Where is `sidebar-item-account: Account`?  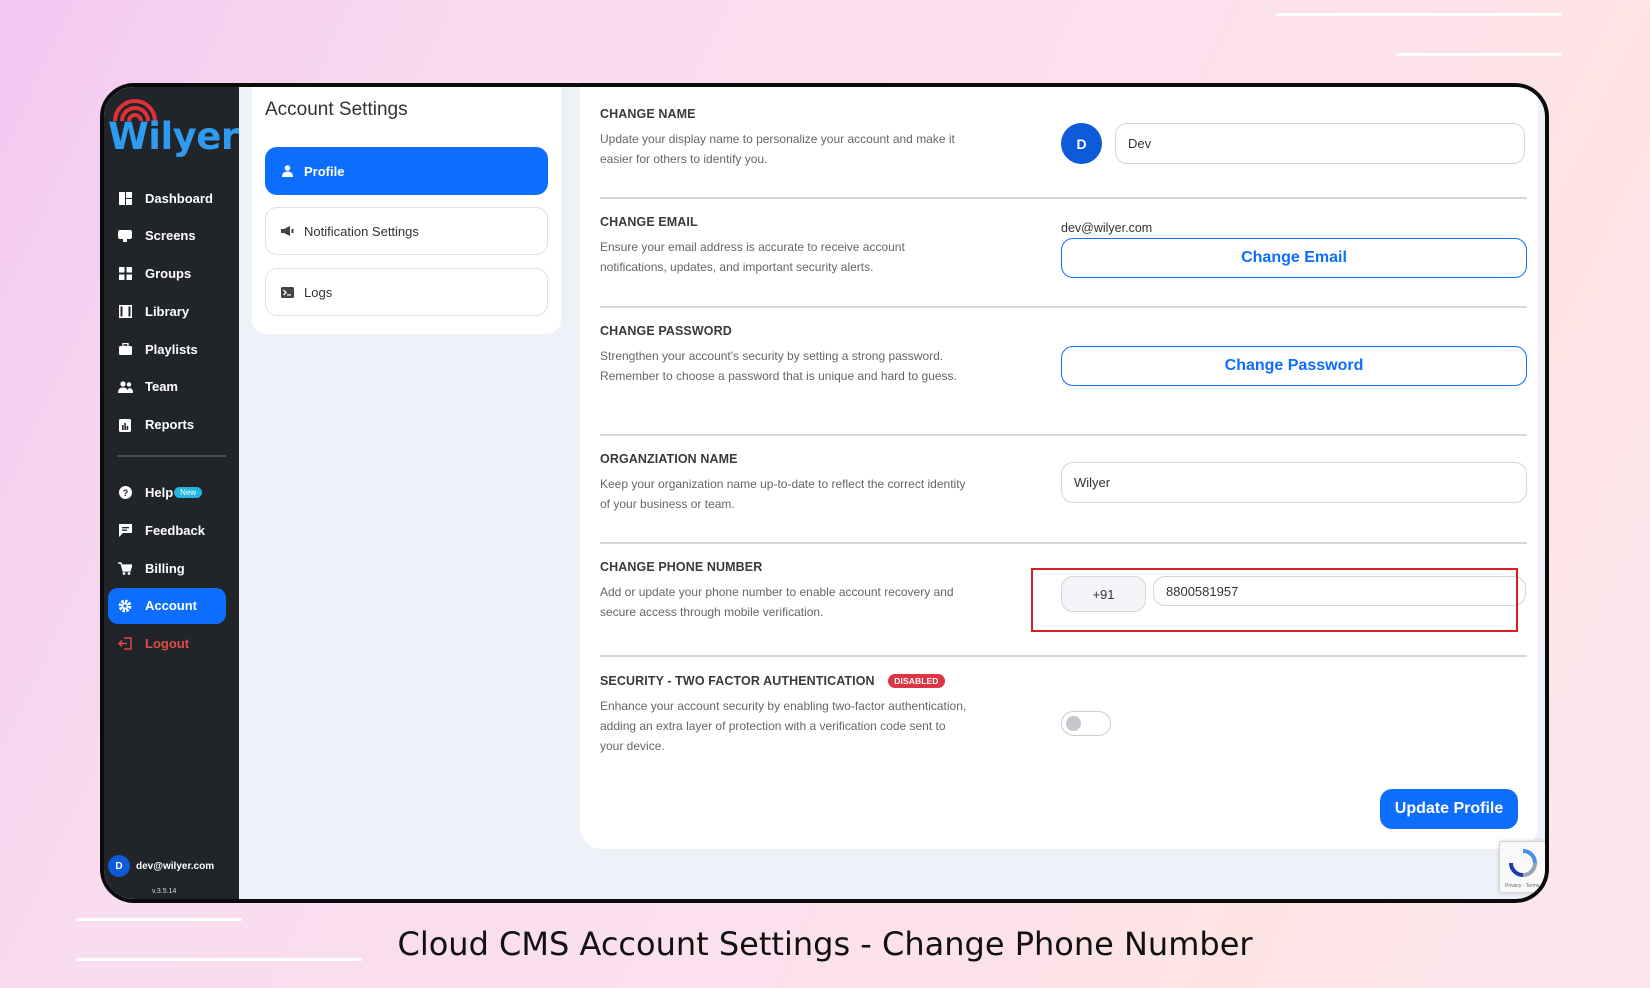 sidebar-item-account: Account is located at coordinates (167, 605).